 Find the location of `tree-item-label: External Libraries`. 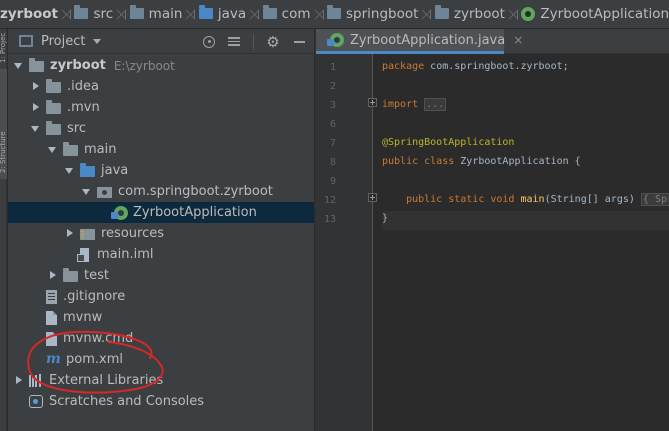

tree-item-label: External Libraries is located at coordinates (106, 380).